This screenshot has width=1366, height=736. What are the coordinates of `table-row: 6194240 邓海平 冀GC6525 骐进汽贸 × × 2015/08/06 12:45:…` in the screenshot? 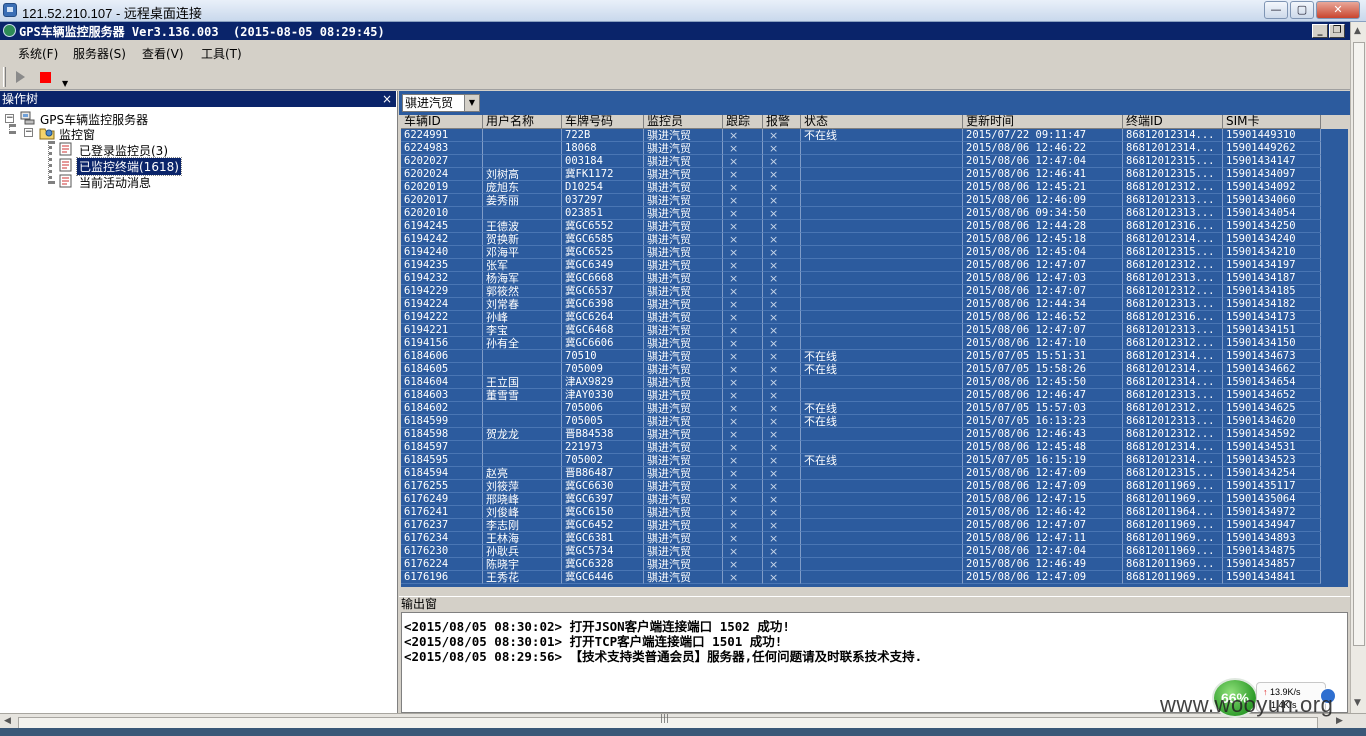 It's located at (874, 252).